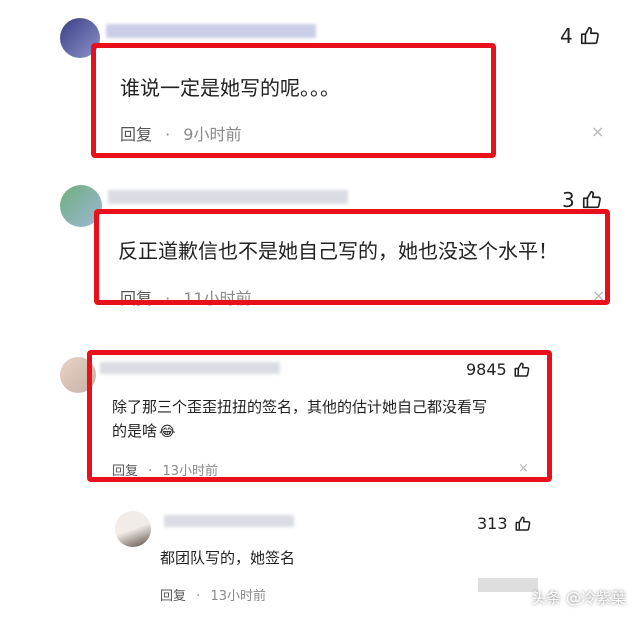  I want to click on watermark: 头条 @冷紫葉, so click(578, 597).